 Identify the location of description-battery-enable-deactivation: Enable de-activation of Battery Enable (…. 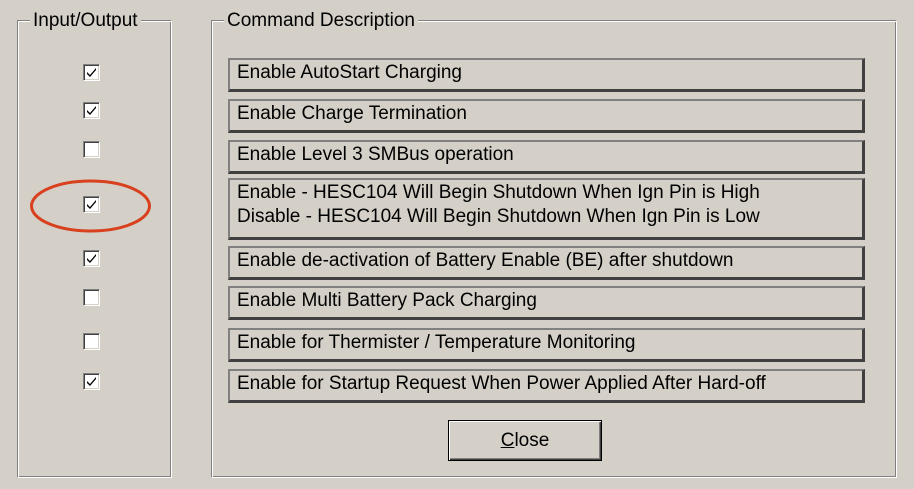
(546, 263).